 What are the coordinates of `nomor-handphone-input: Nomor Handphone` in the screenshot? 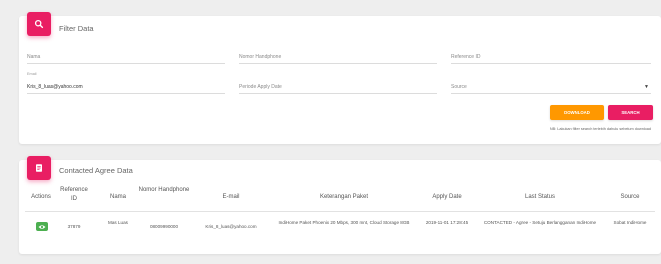 It's located at (338, 57).